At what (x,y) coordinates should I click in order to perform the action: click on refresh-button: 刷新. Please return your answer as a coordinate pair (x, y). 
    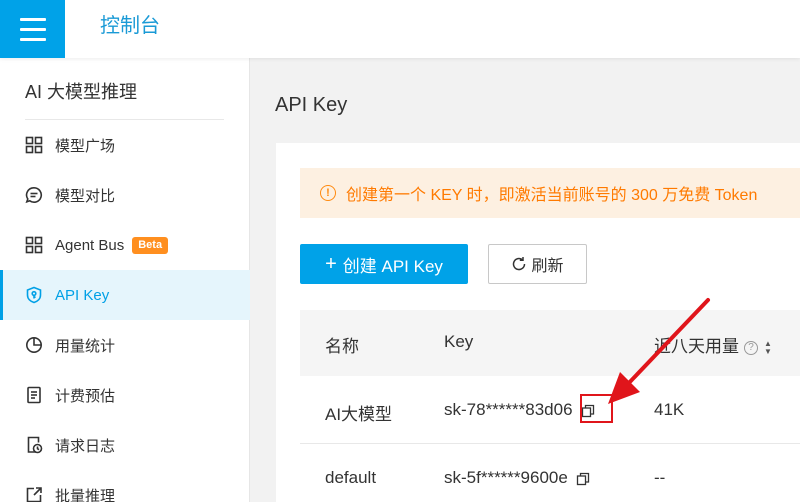
    Looking at the image, I should click on (537, 264).